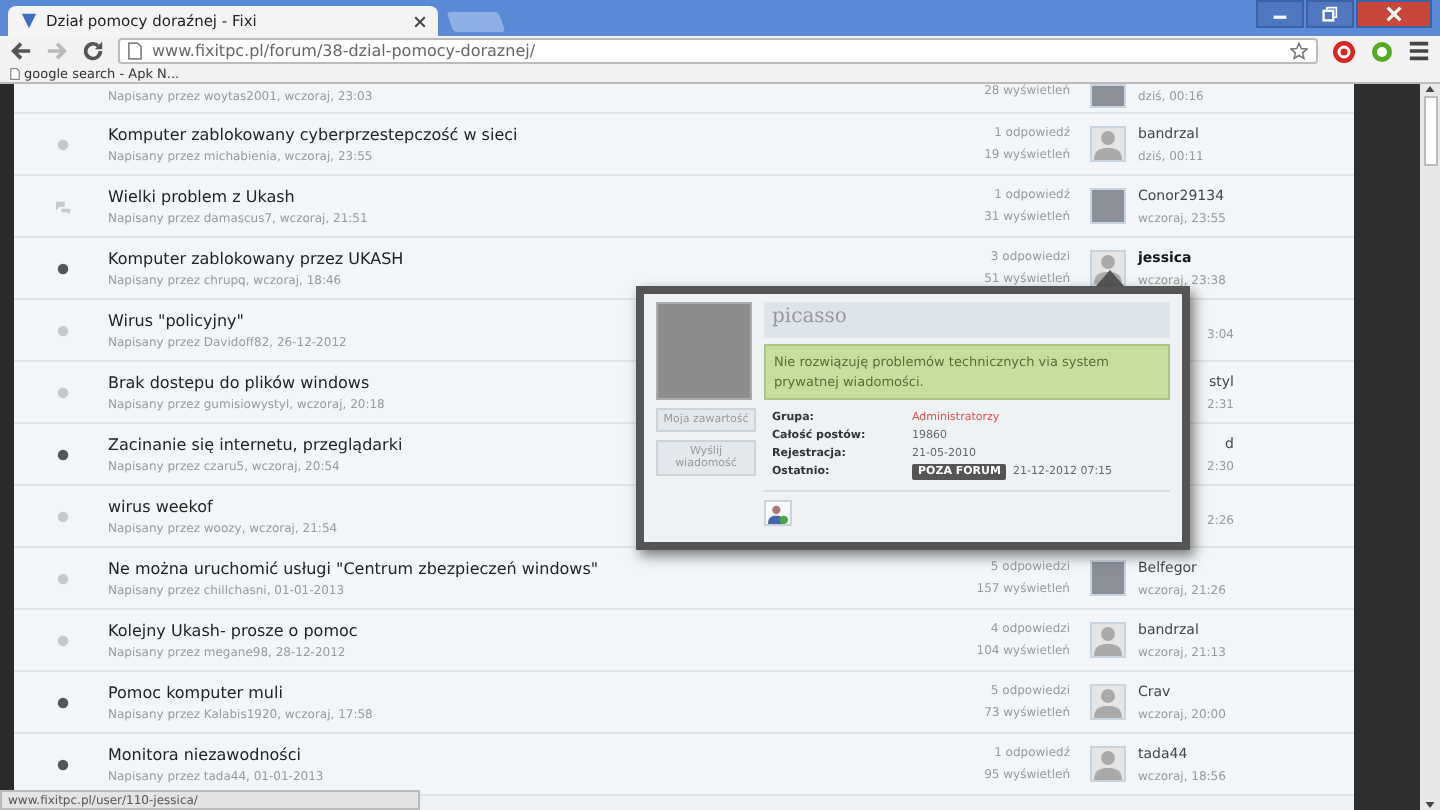 The width and height of the screenshot is (1440, 810). Describe the element at coordinates (1382, 51) in the screenshot. I see `extension-icon` at that location.